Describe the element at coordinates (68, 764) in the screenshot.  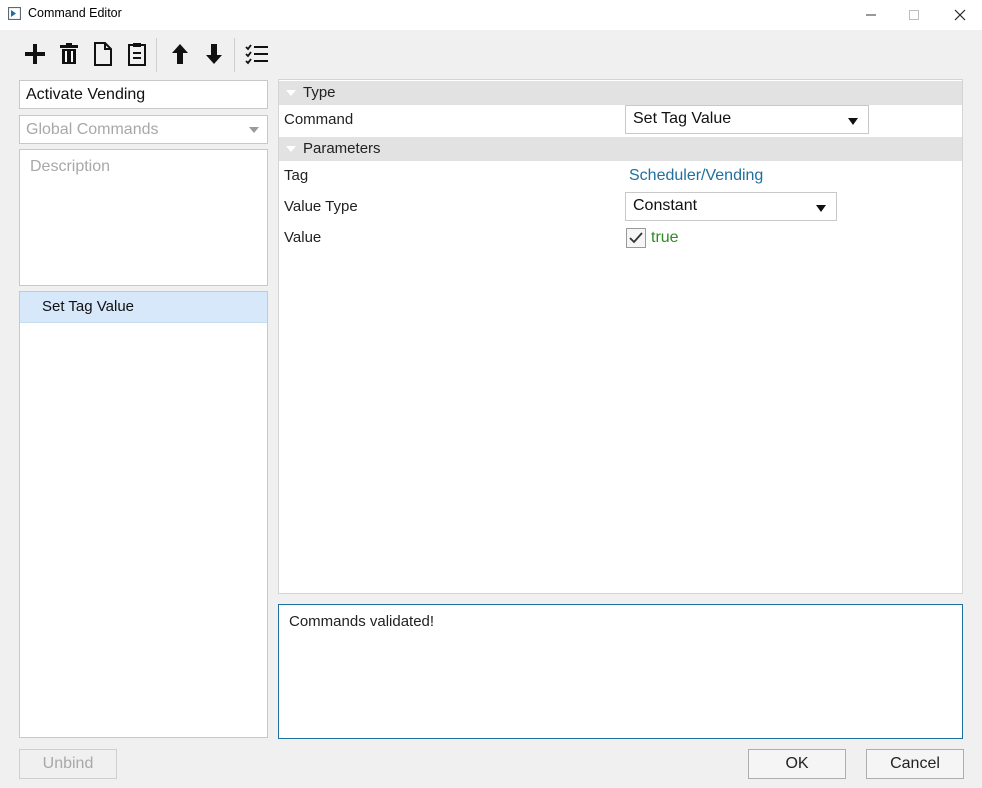
I see `unbind-button: Unbind` at that location.